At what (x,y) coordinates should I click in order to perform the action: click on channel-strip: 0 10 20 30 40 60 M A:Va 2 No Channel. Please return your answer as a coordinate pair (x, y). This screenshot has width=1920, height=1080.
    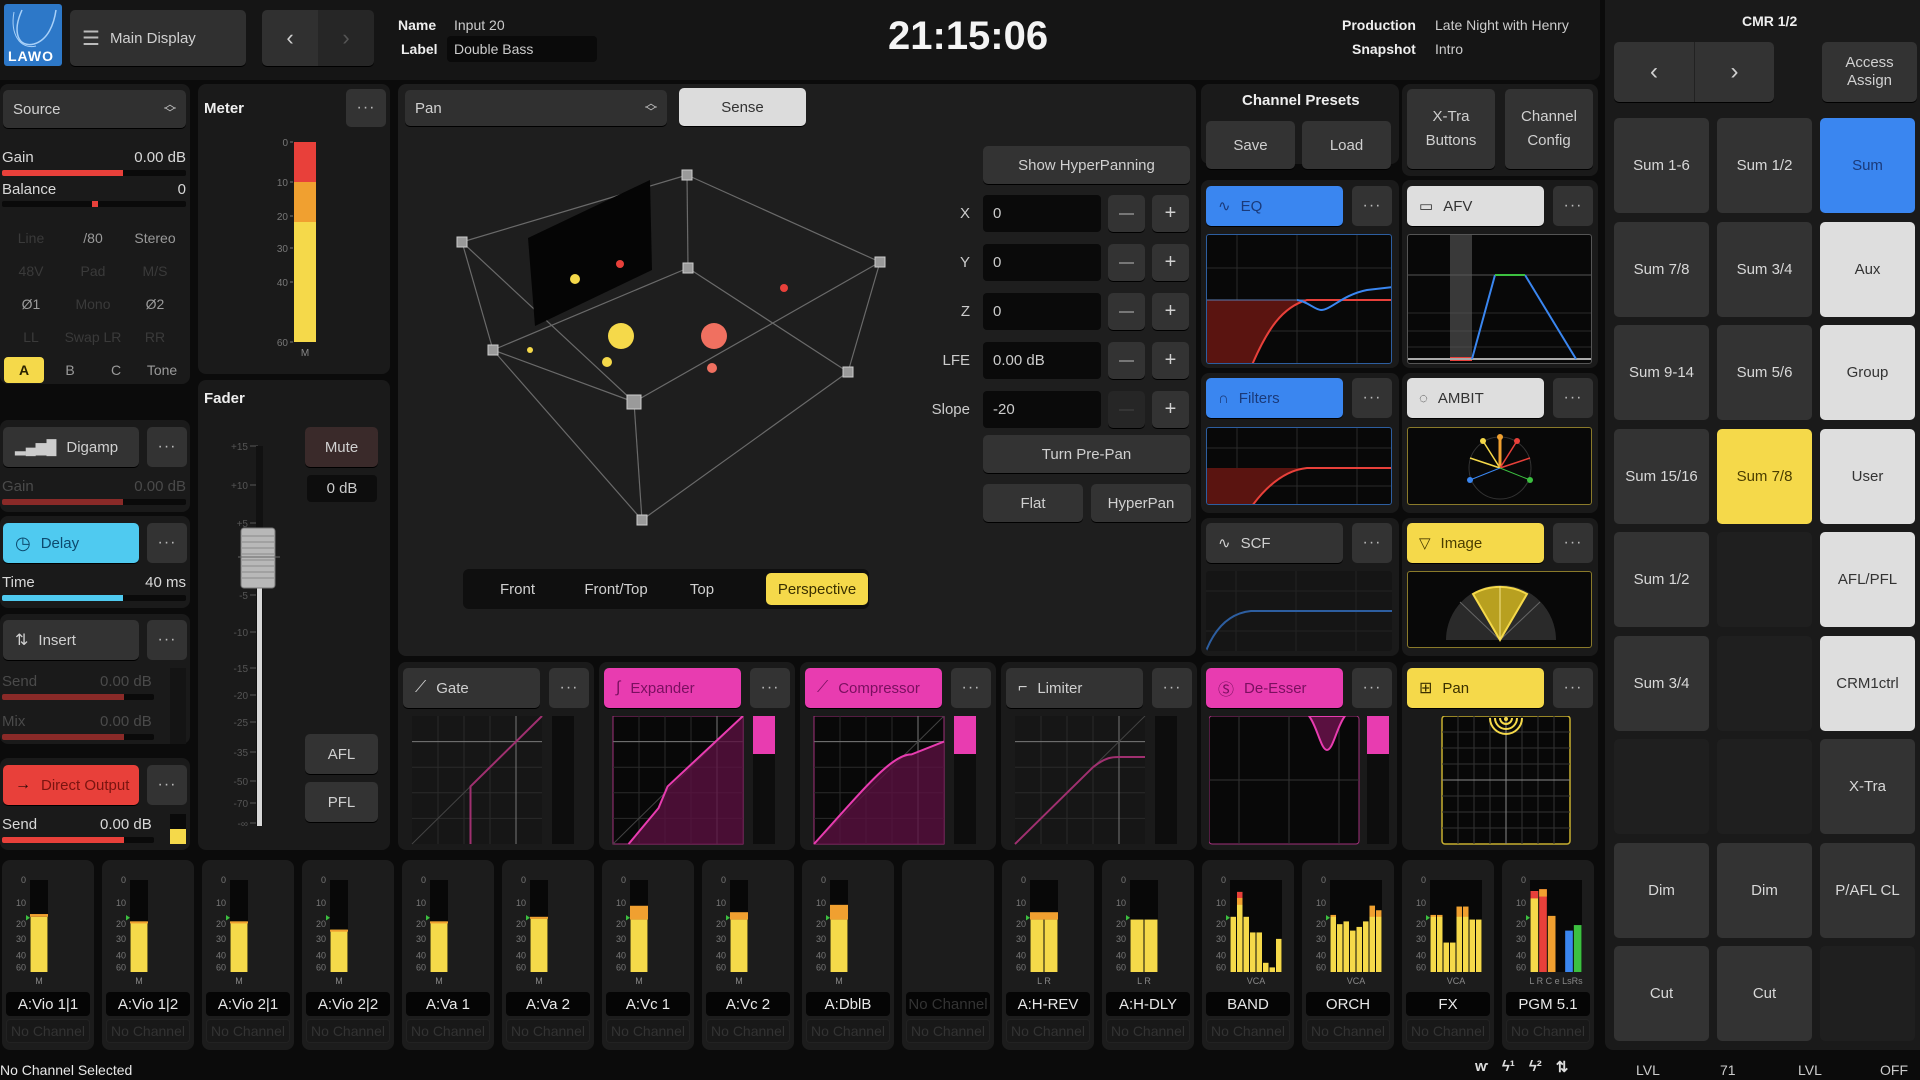
    Looking at the image, I should click on (548, 955).